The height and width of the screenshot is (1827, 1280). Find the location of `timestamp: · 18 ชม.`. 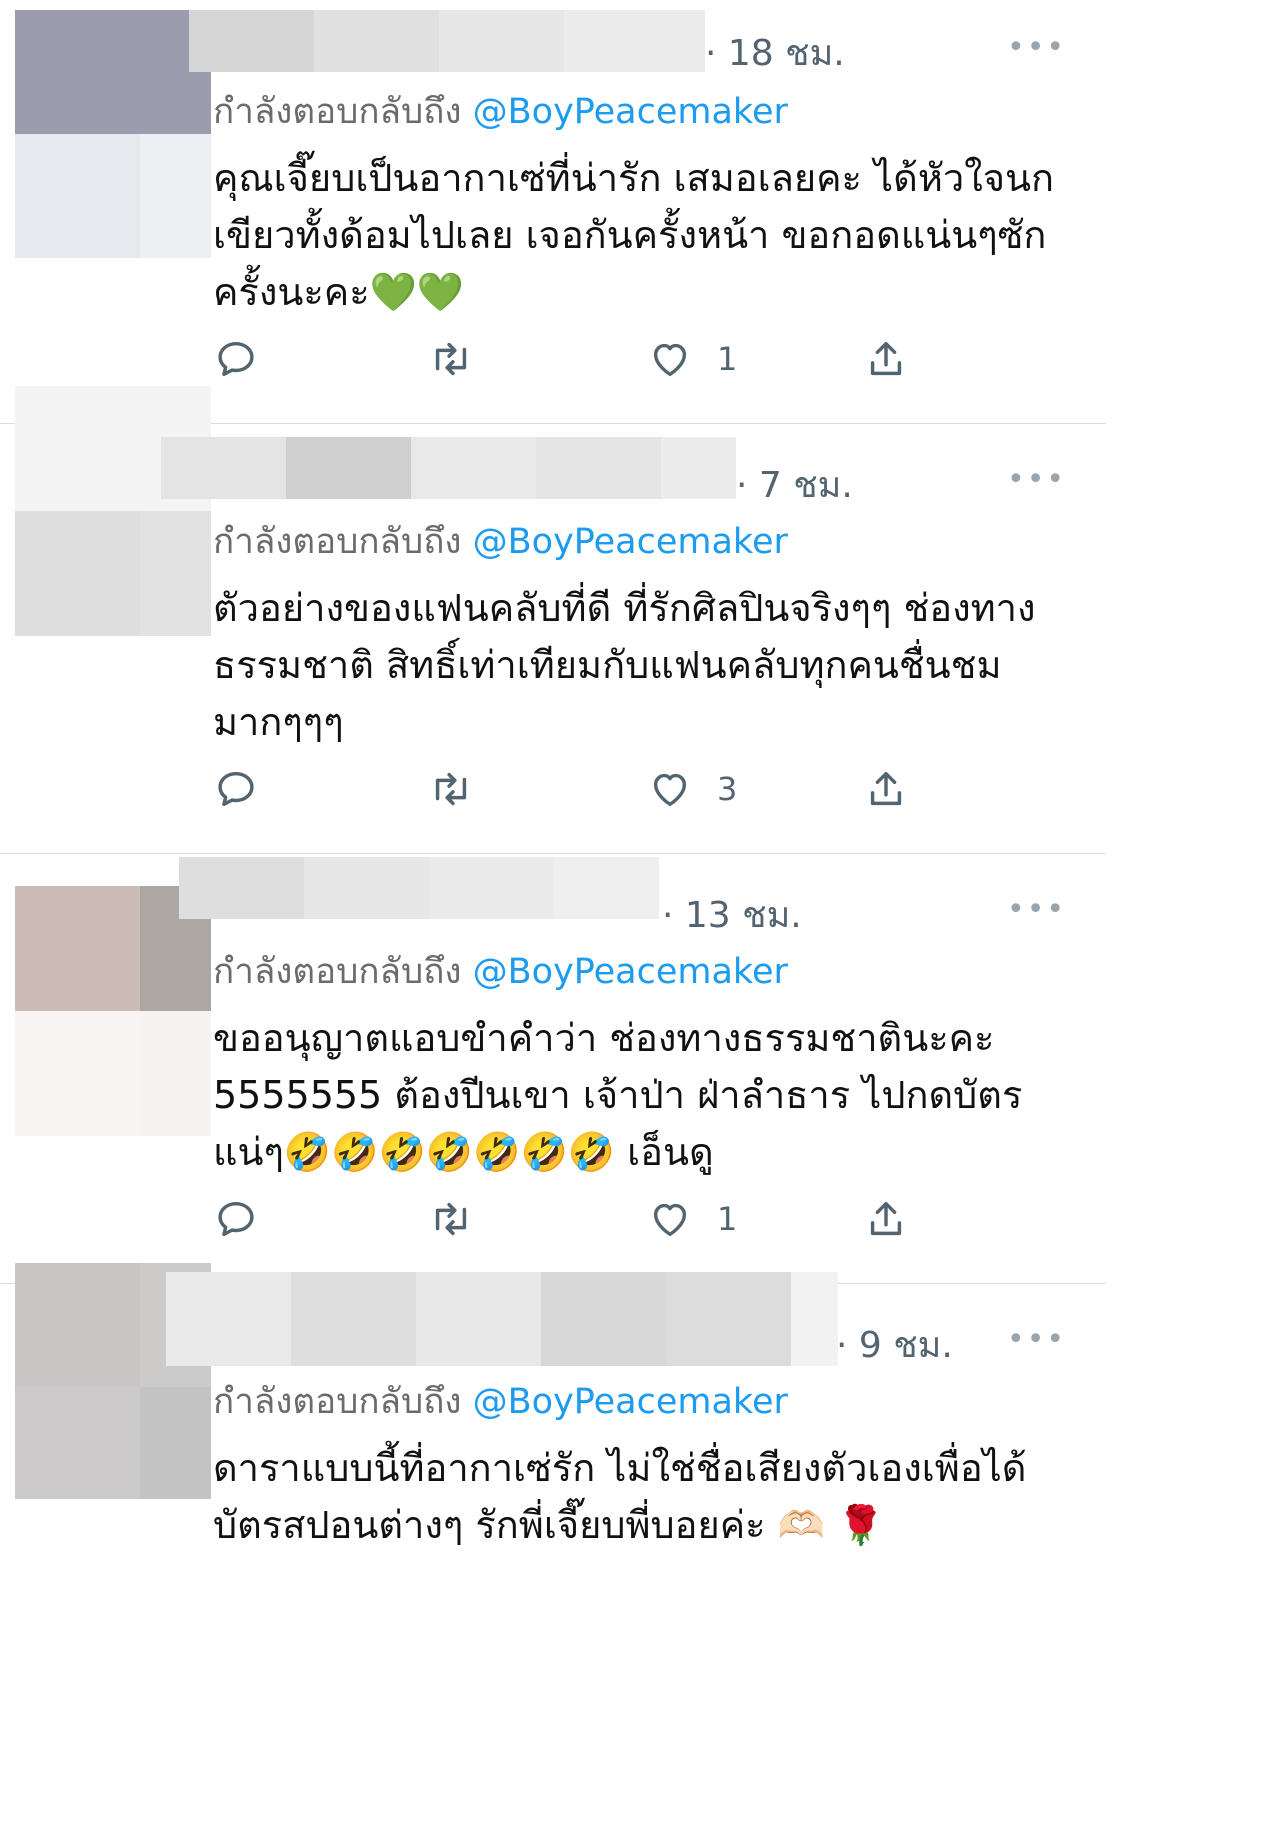

timestamp: · 18 ชม. is located at coordinates (775, 52).